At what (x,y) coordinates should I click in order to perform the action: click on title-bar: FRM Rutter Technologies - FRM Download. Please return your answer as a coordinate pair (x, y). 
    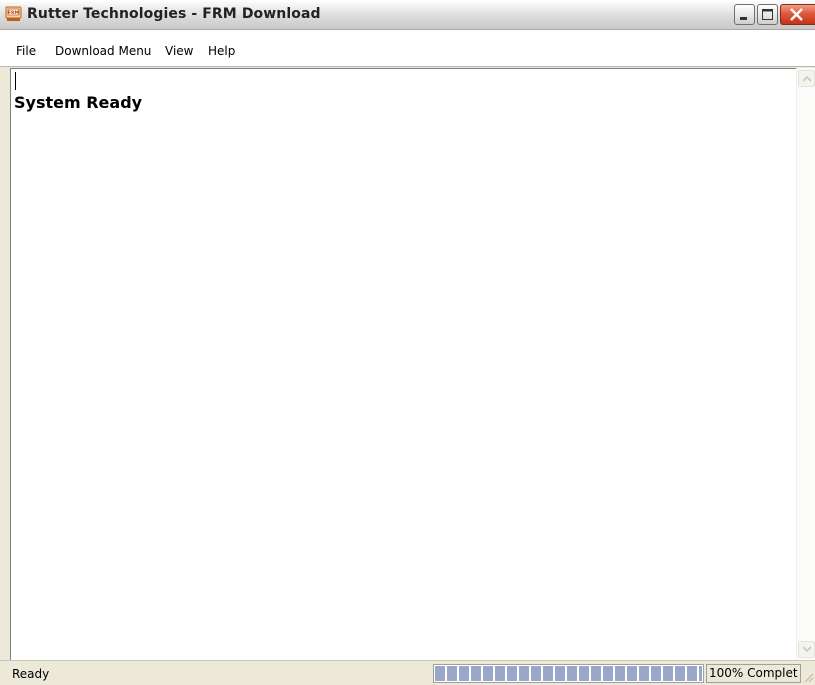
    Looking at the image, I should click on (407, 15).